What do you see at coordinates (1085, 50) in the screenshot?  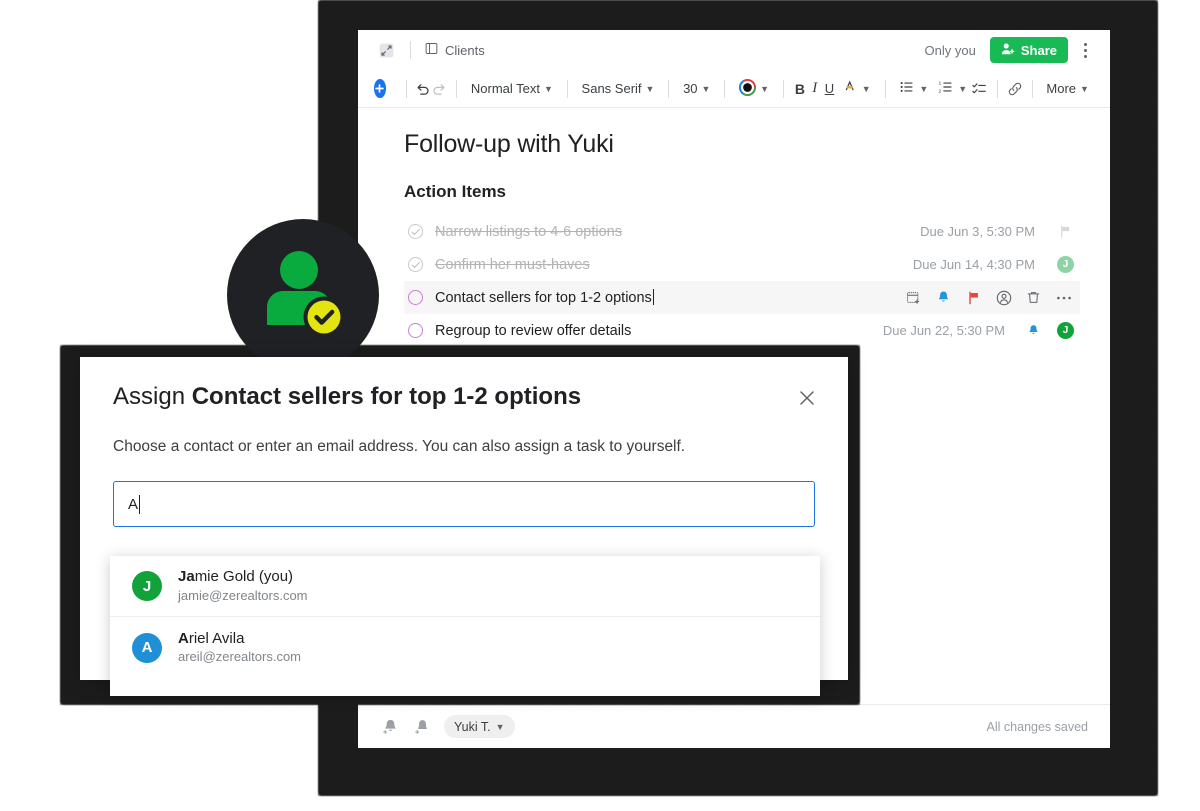 I see `more-vertical-icon` at bounding box center [1085, 50].